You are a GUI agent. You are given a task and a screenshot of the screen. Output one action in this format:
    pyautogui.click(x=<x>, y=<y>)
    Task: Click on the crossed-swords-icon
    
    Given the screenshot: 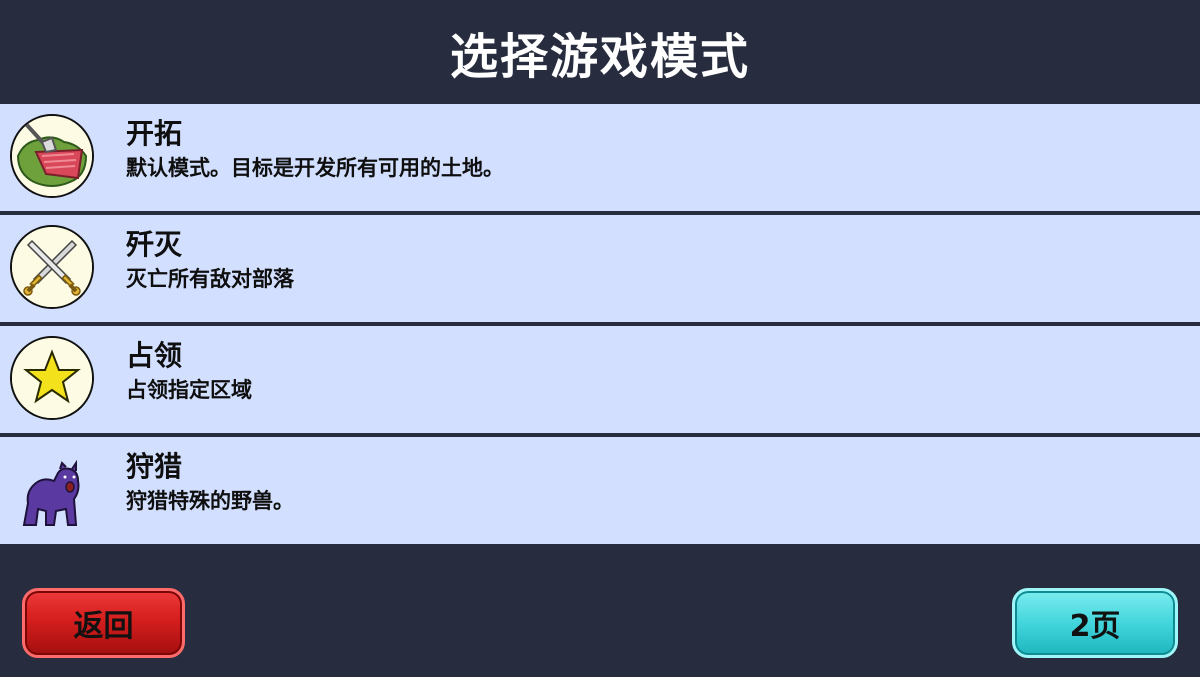 What is the action you would take?
    pyautogui.click(x=52, y=267)
    